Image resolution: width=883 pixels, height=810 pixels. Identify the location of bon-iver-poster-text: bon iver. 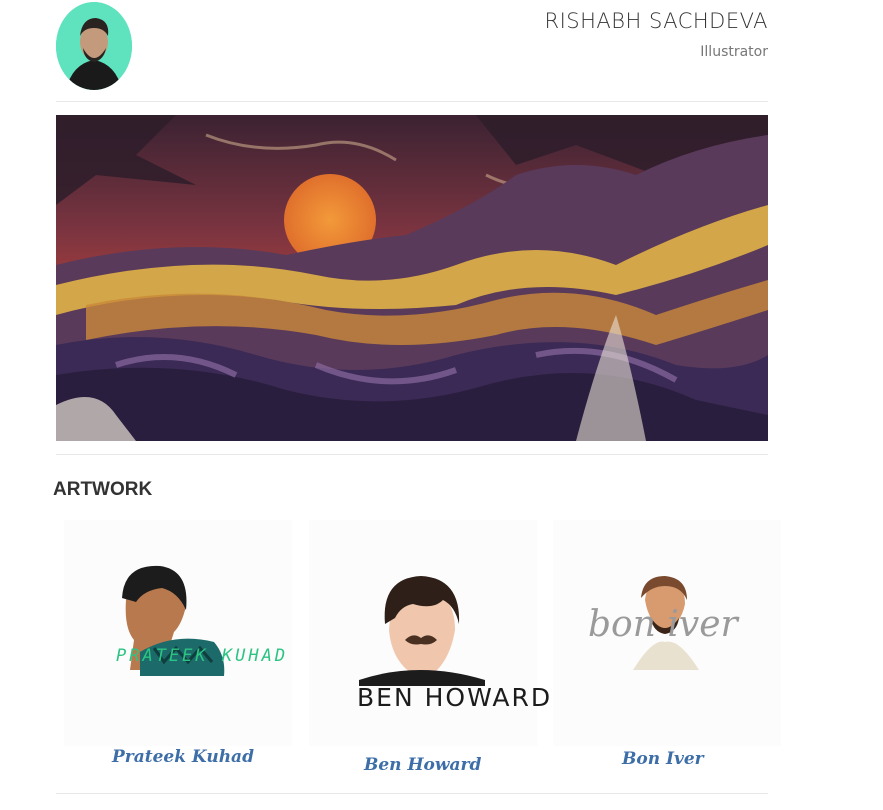
(663, 624).